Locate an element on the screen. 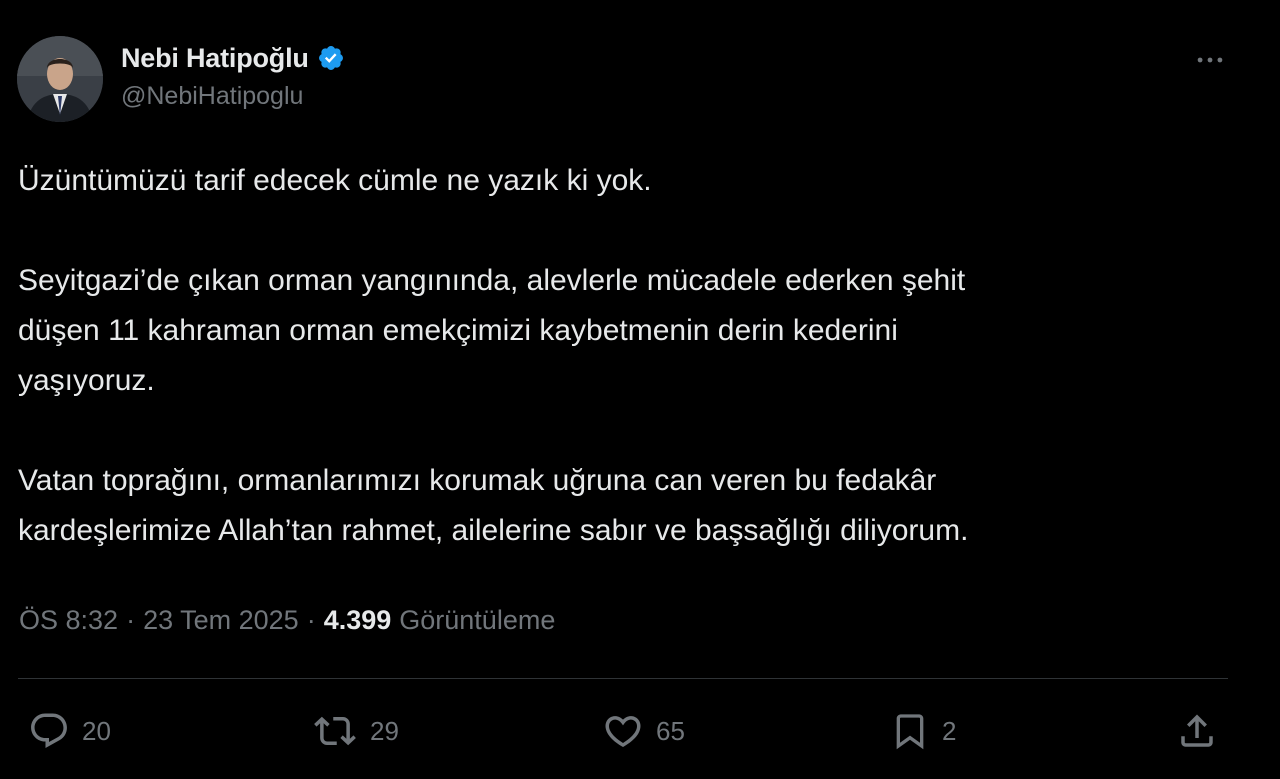 The image size is (1280, 779). heart-icon is located at coordinates (623, 732).